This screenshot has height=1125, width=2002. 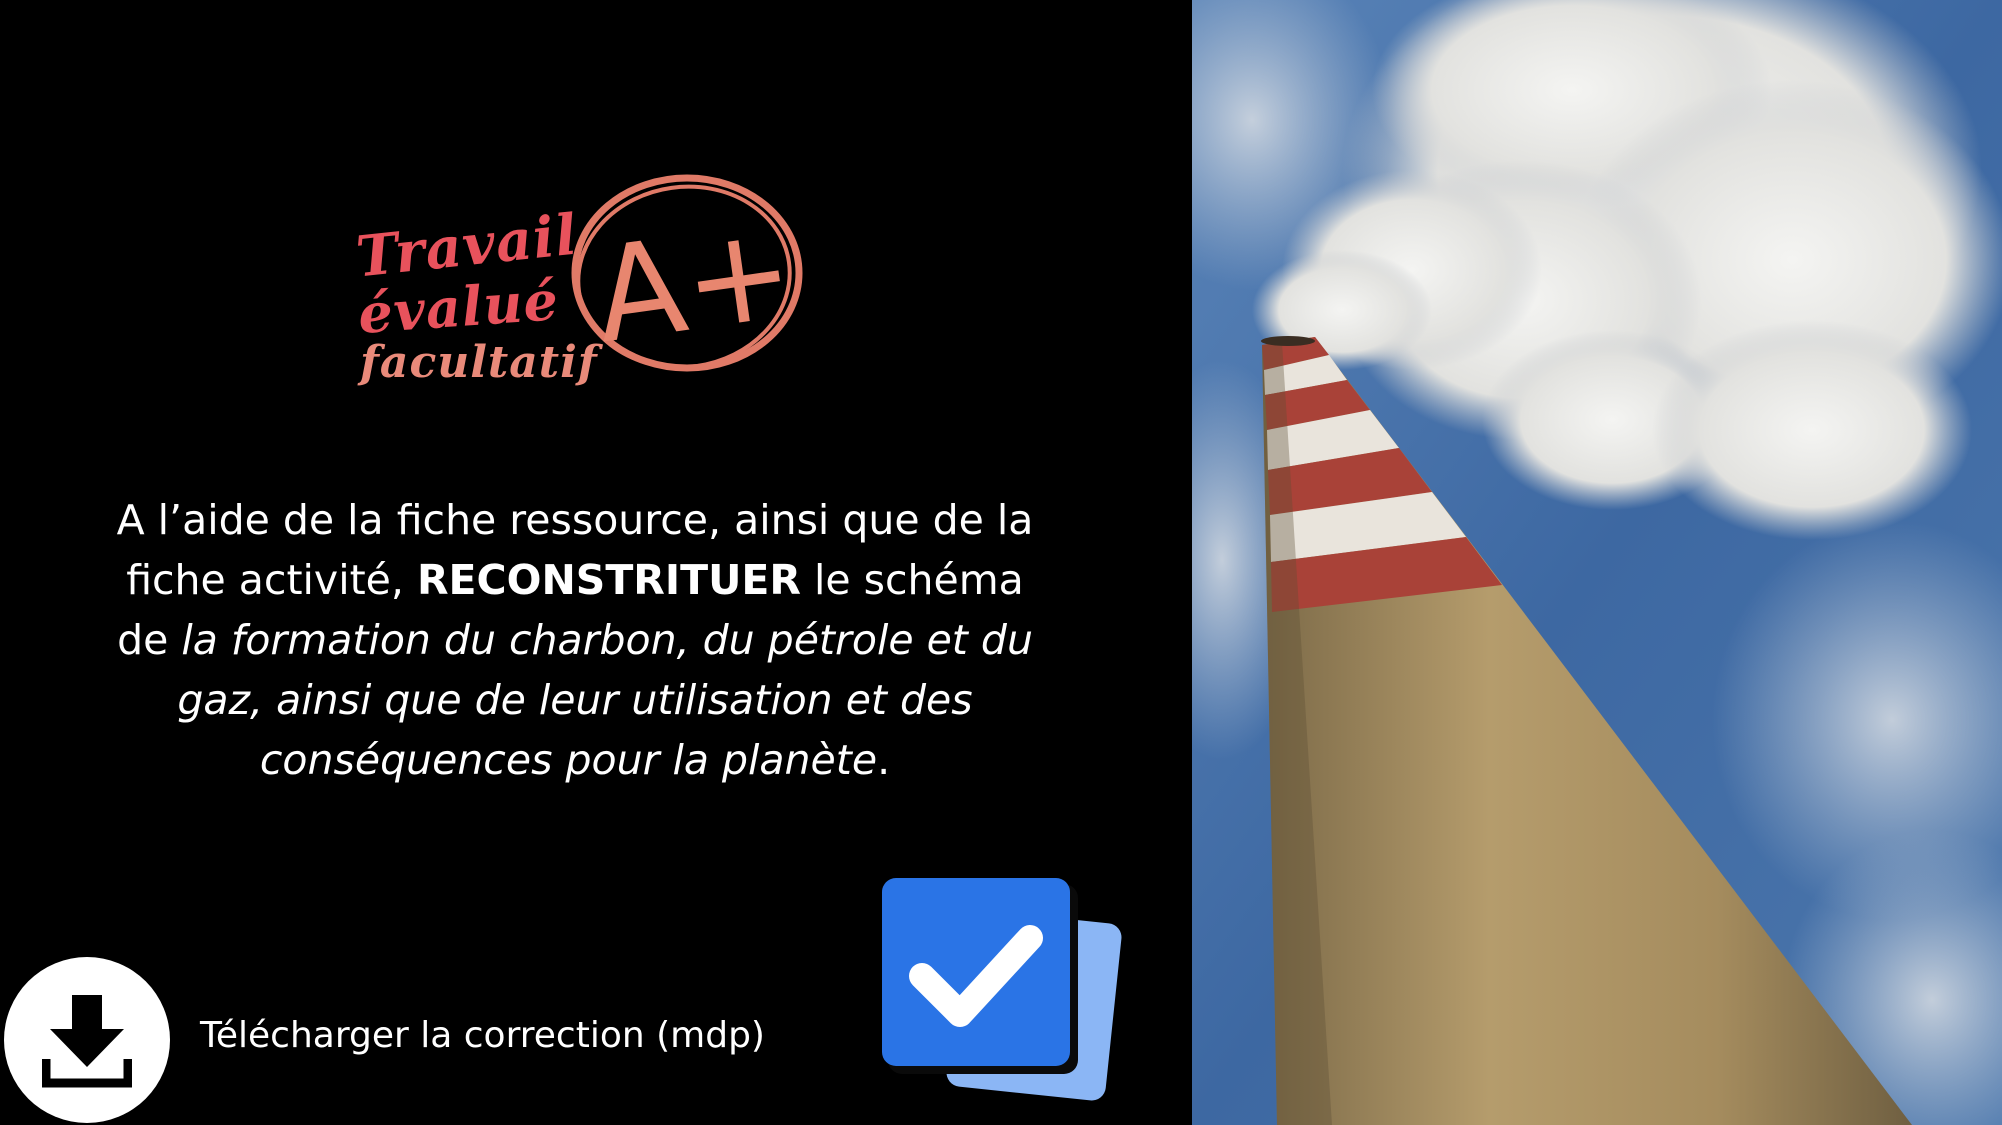 What do you see at coordinates (608, 580) in the screenshot?
I see `instruction-emphasis: RECONSTRITUER` at bounding box center [608, 580].